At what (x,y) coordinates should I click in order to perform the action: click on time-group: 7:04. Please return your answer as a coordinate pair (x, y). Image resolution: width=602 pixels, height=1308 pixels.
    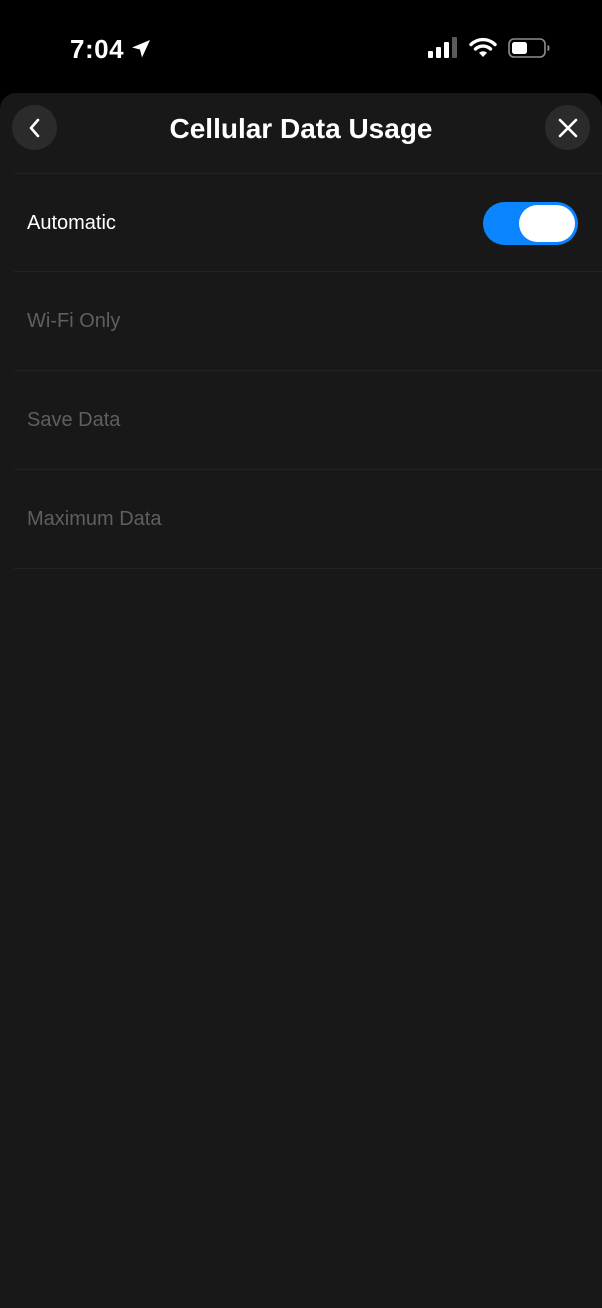
    Looking at the image, I should click on (111, 49).